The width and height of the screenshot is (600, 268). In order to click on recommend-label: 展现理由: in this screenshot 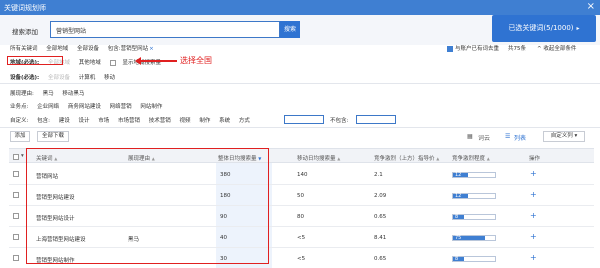, I will do `click(22, 94)`.